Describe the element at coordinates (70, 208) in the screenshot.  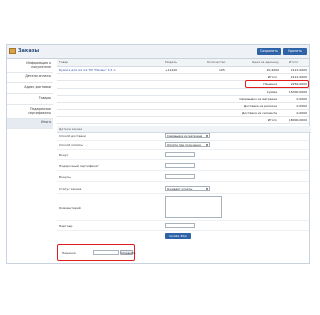
I see `comment-label: Комментарий` at that location.